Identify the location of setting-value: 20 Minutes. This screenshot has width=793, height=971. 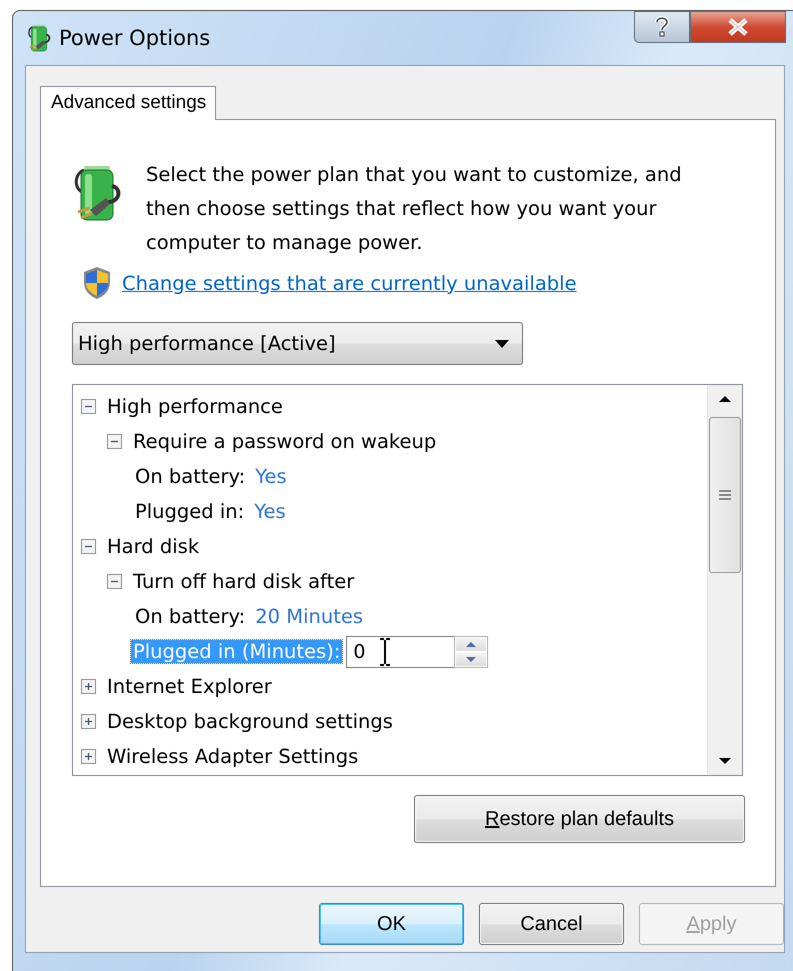
(309, 616).